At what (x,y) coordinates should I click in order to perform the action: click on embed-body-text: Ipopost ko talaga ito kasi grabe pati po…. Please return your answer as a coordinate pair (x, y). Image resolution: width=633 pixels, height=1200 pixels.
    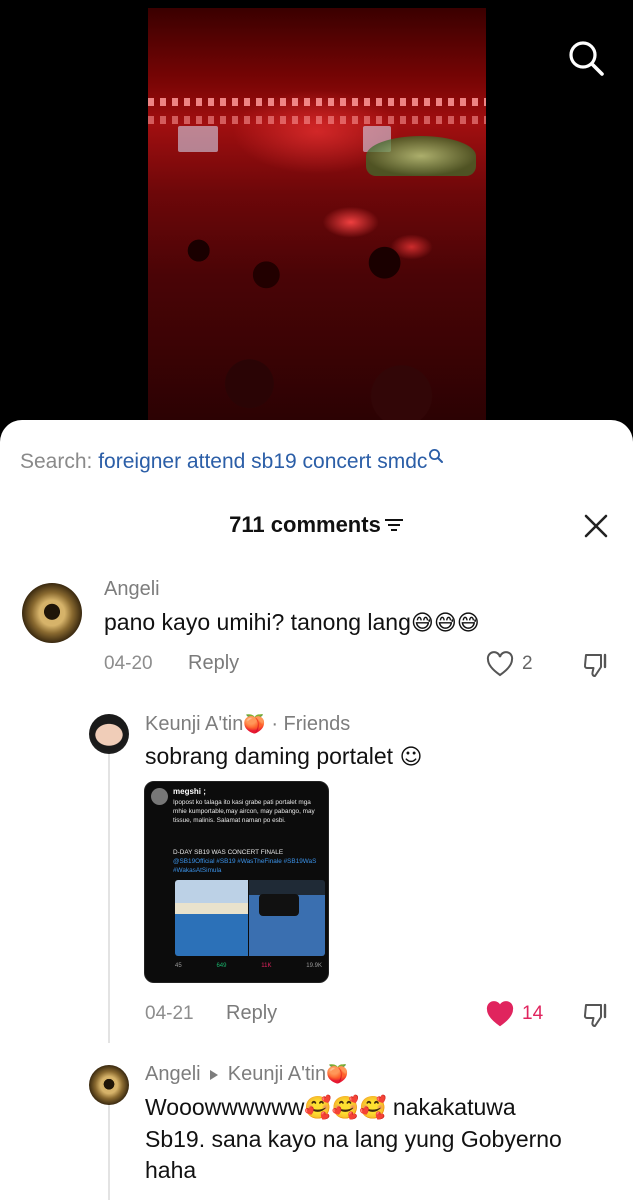
    Looking at the image, I should click on (244, 811).